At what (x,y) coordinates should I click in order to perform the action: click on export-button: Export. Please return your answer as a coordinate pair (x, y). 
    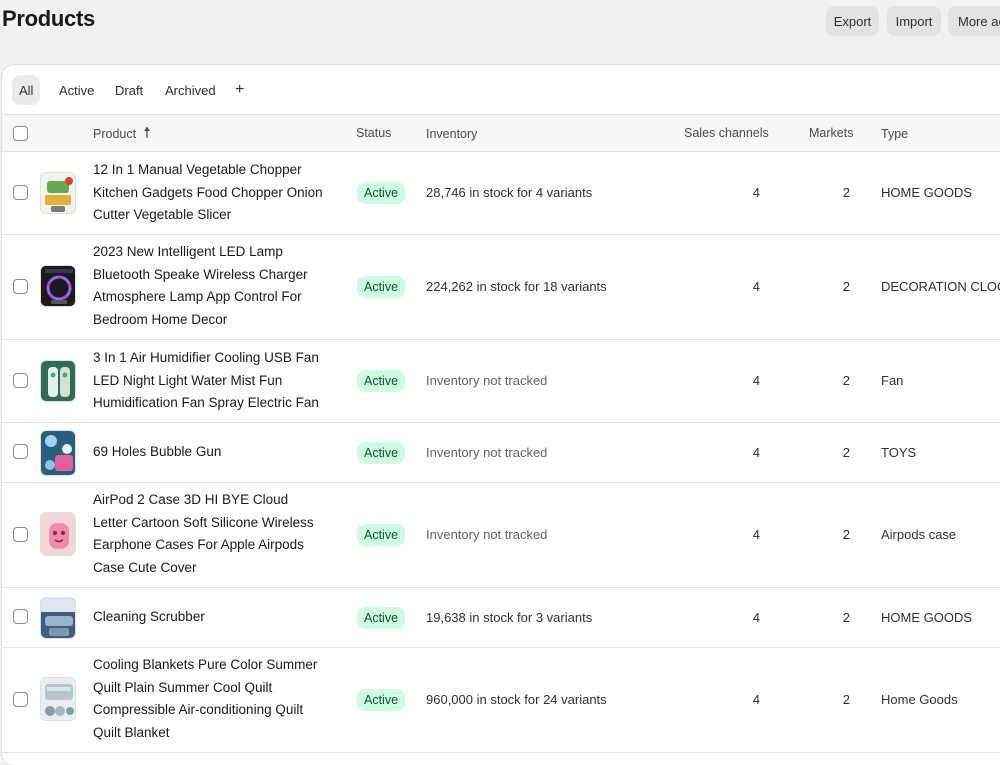
    Looking at the image, I should click on (852, 21).